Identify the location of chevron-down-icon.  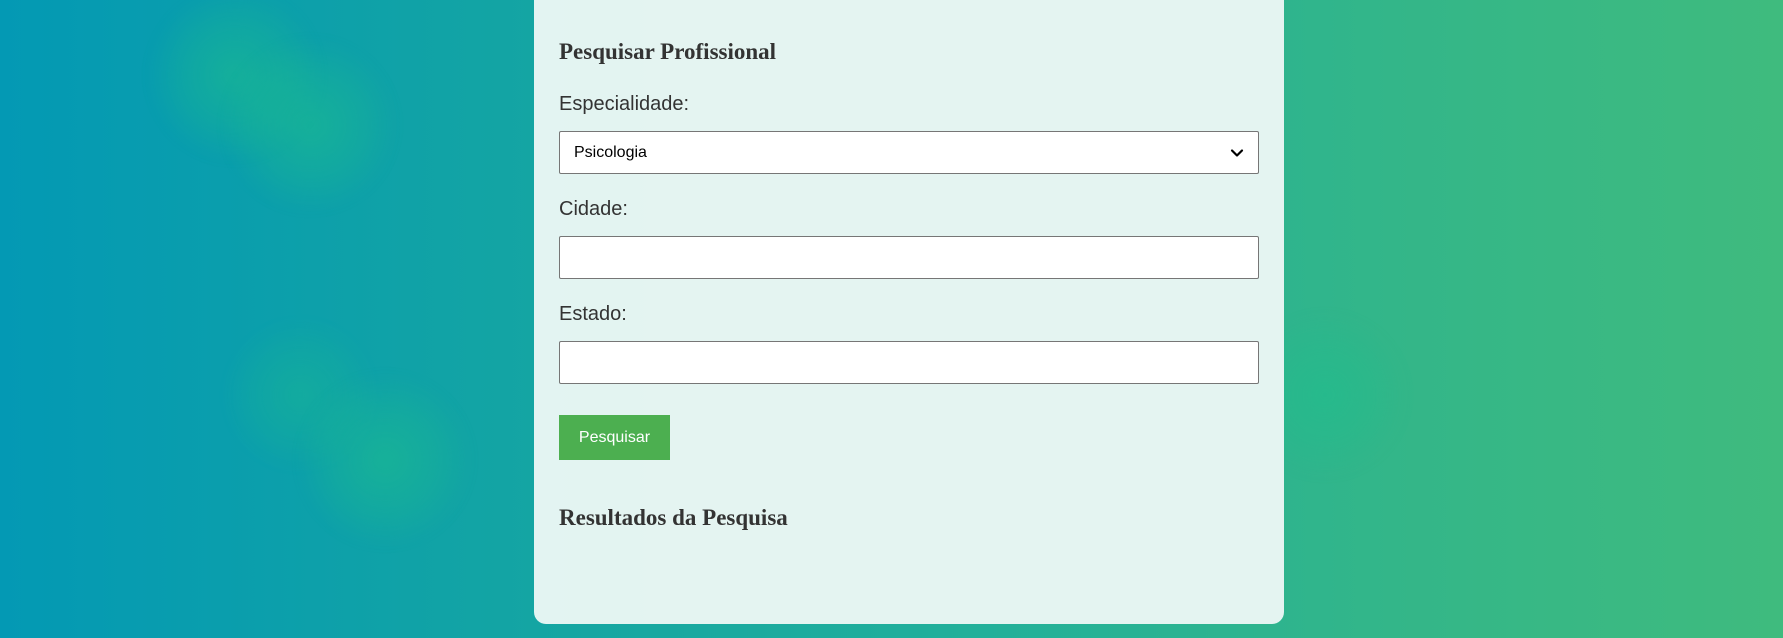
(1237, 153).